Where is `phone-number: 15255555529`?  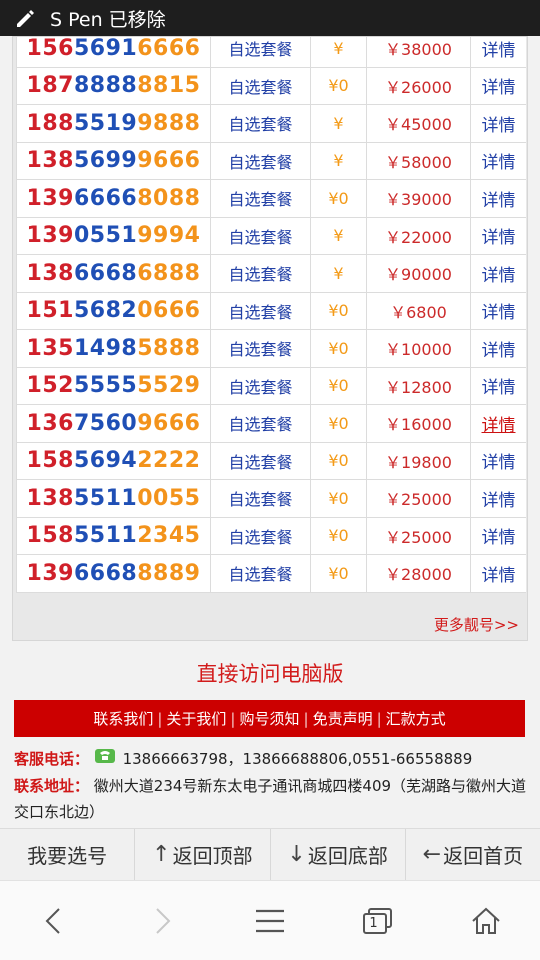
phone-number: 15255555529 is located at coordinates (113, 385).